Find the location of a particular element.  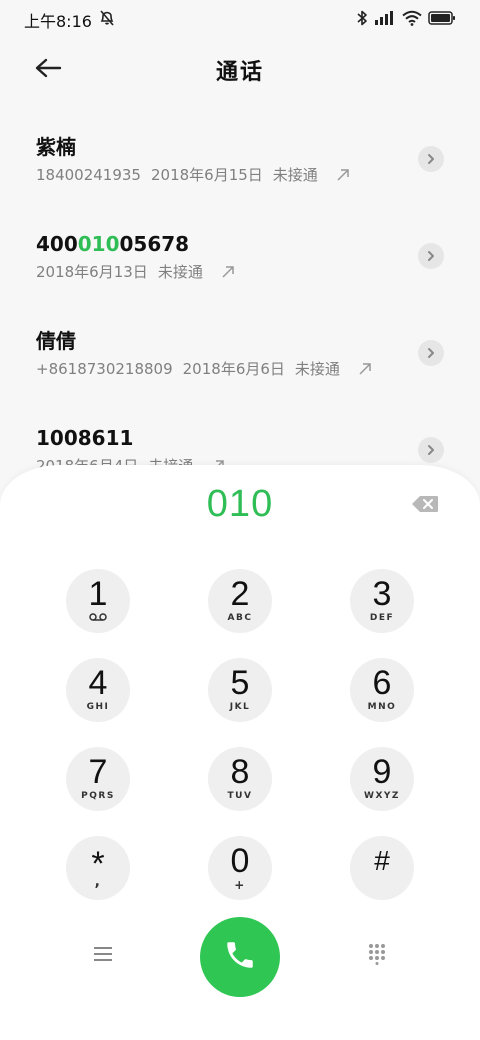

key-5: 5 JKL is located at coordinates (240, 690).